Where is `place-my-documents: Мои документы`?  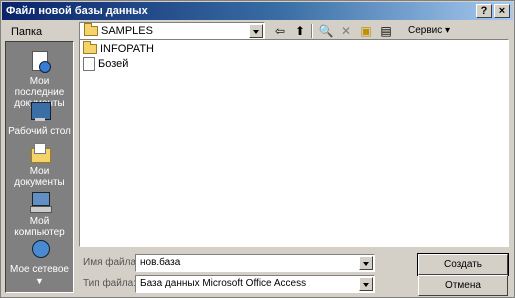
place-my-documents: Мои документы is located at coordinates (39, 164).